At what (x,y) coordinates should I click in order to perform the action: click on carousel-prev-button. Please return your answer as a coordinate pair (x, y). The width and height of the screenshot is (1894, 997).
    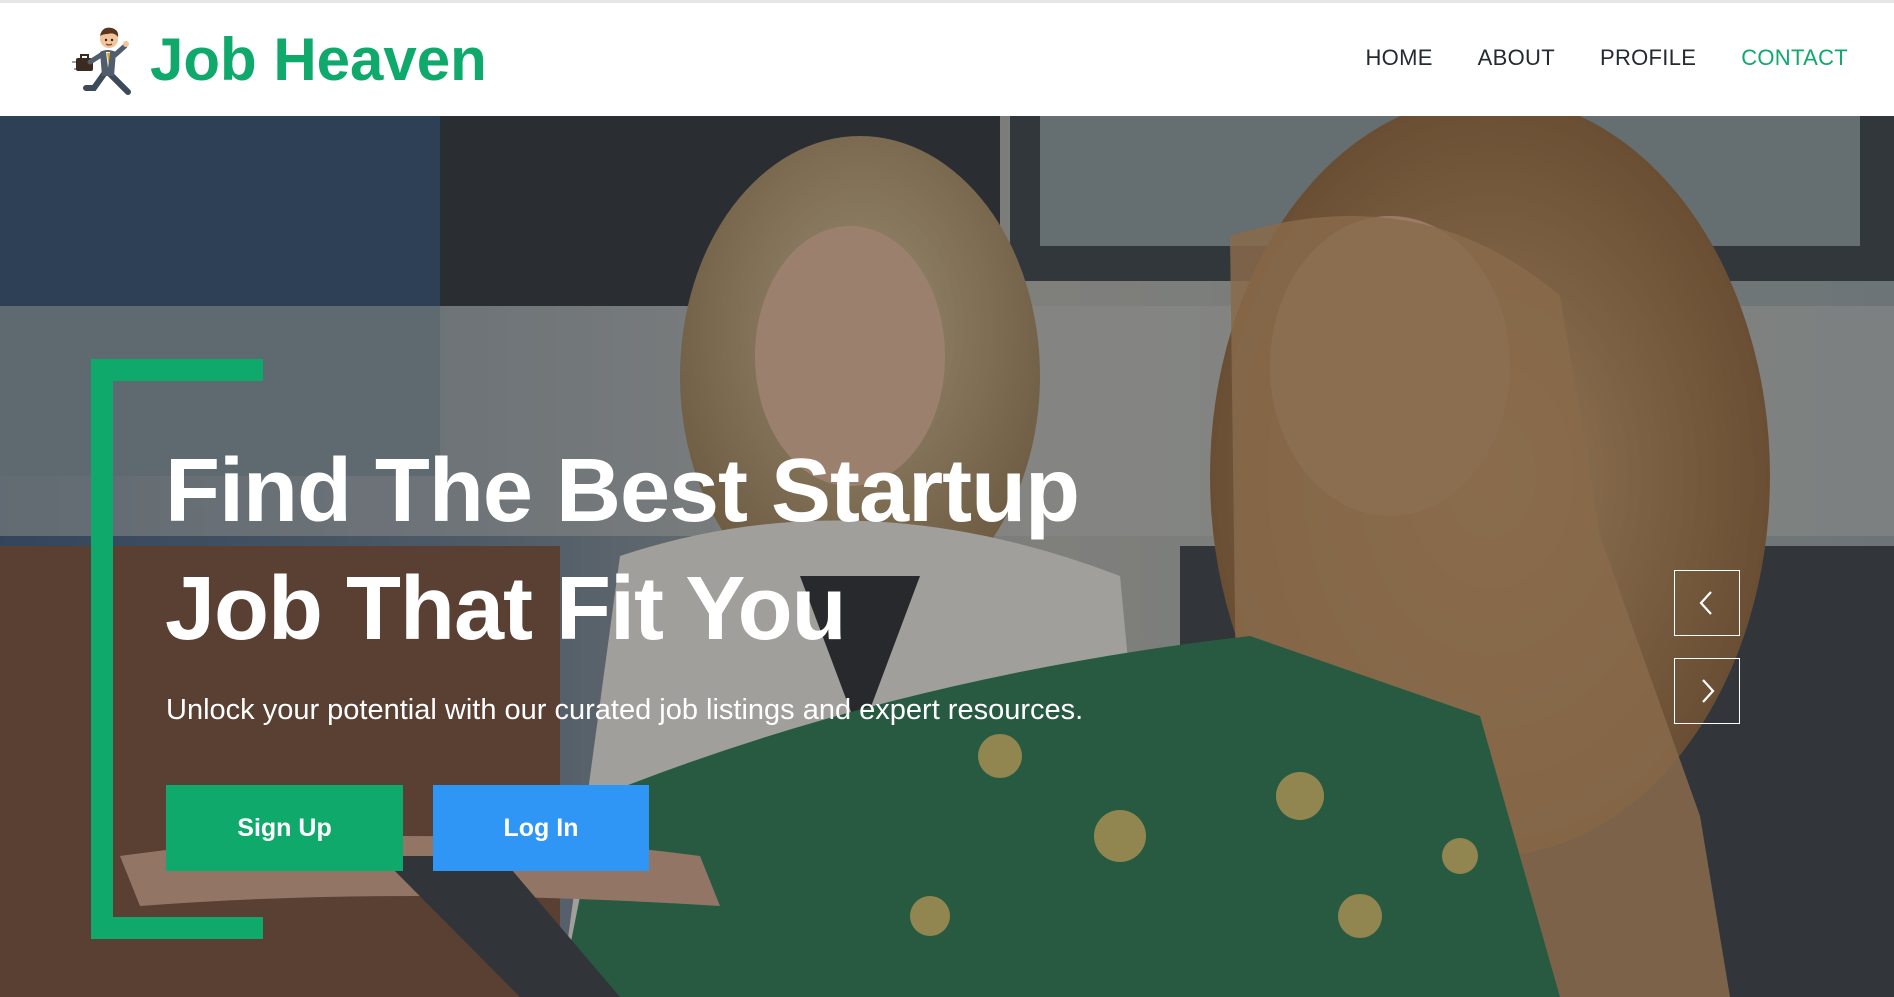
    Looking at the image, I should click on (1707, 603).